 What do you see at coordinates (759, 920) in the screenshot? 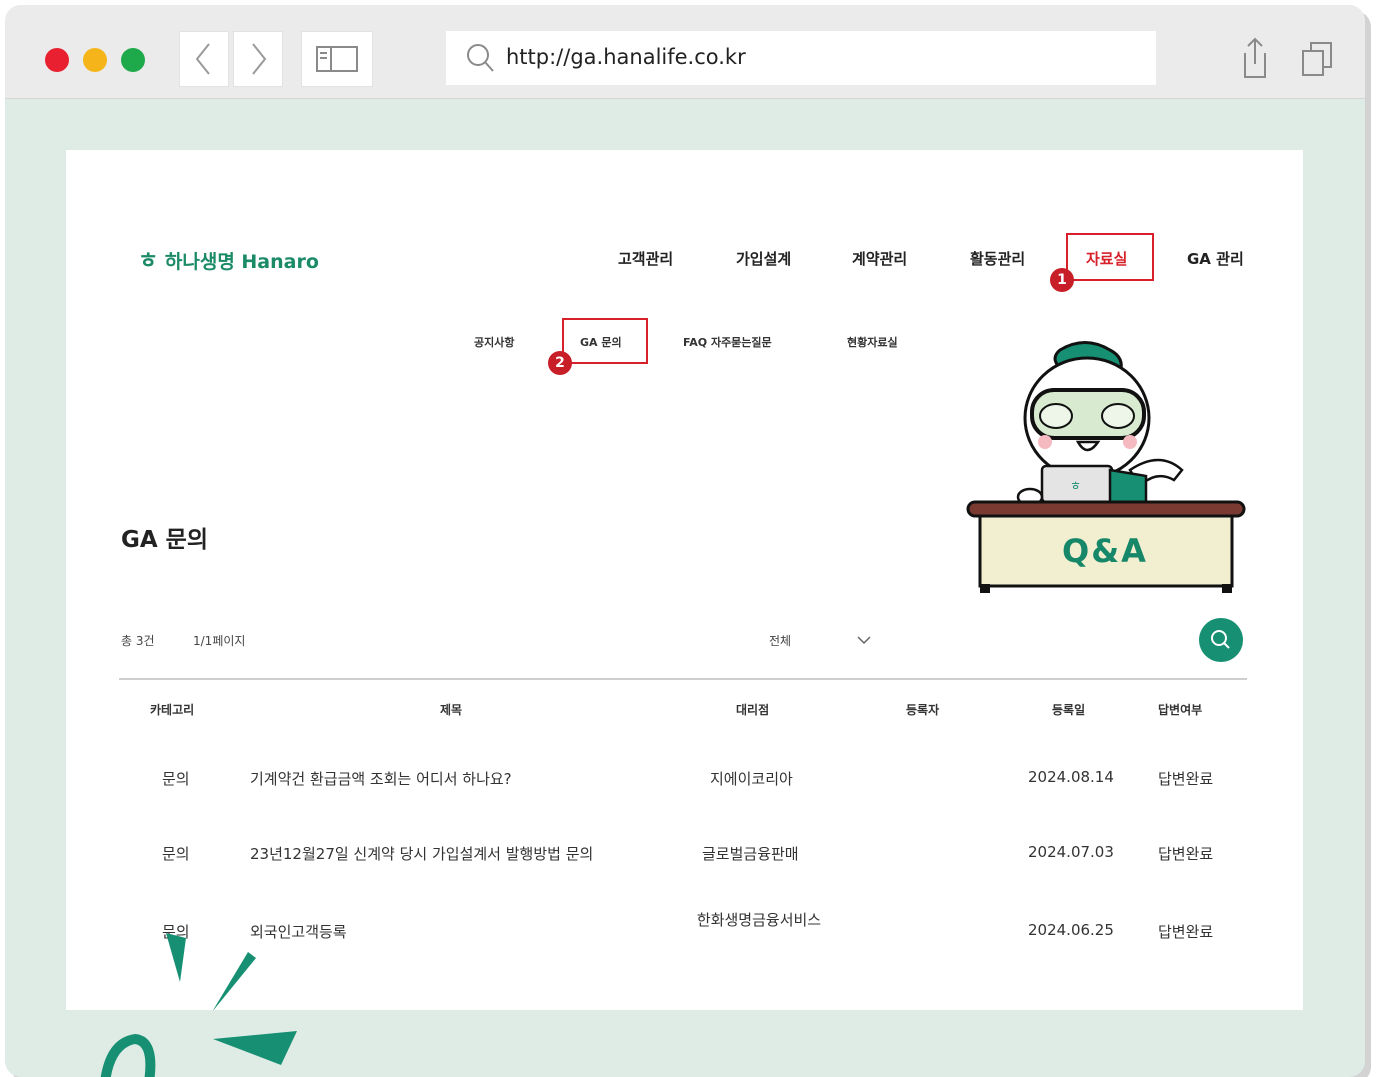
I see `row-agency: 한화생명금융서비스` at bounding box center [759, 920].